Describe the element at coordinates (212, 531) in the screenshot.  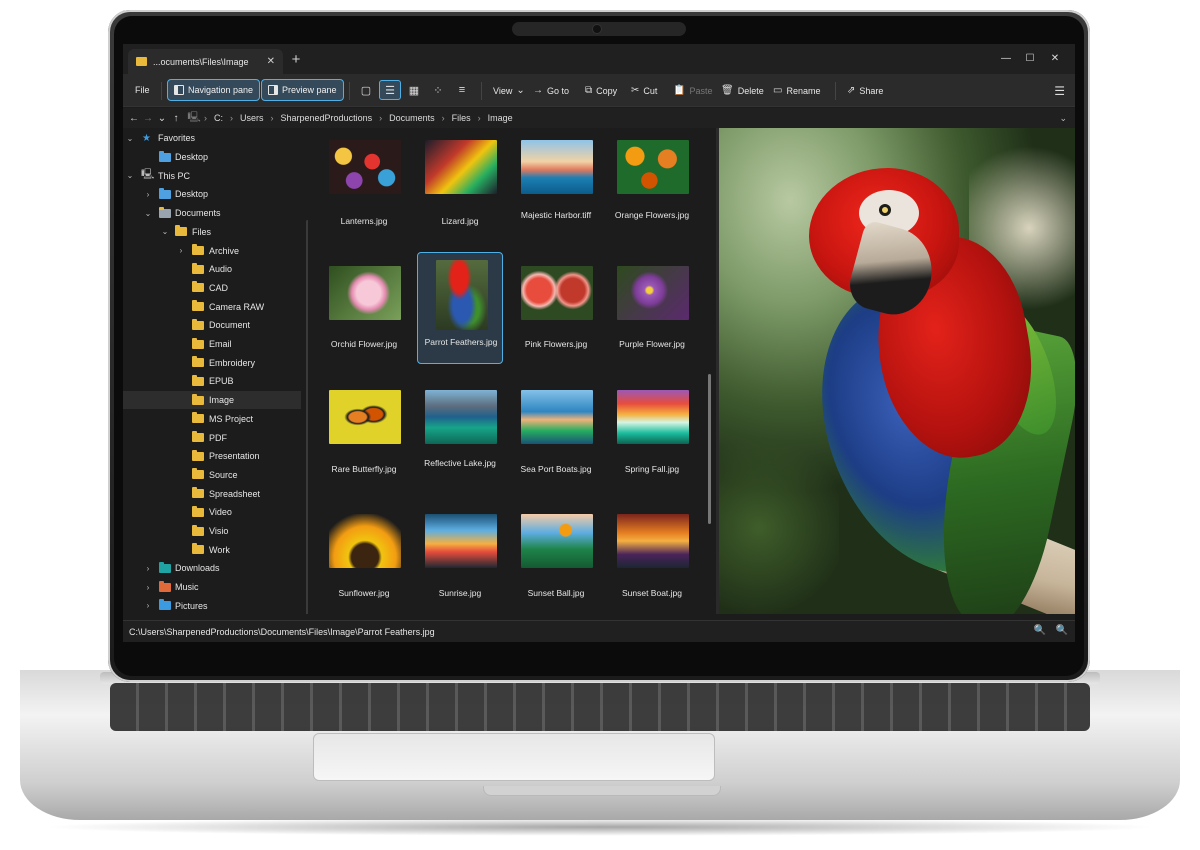
I see `tree-item-visio: Visio` at that location.